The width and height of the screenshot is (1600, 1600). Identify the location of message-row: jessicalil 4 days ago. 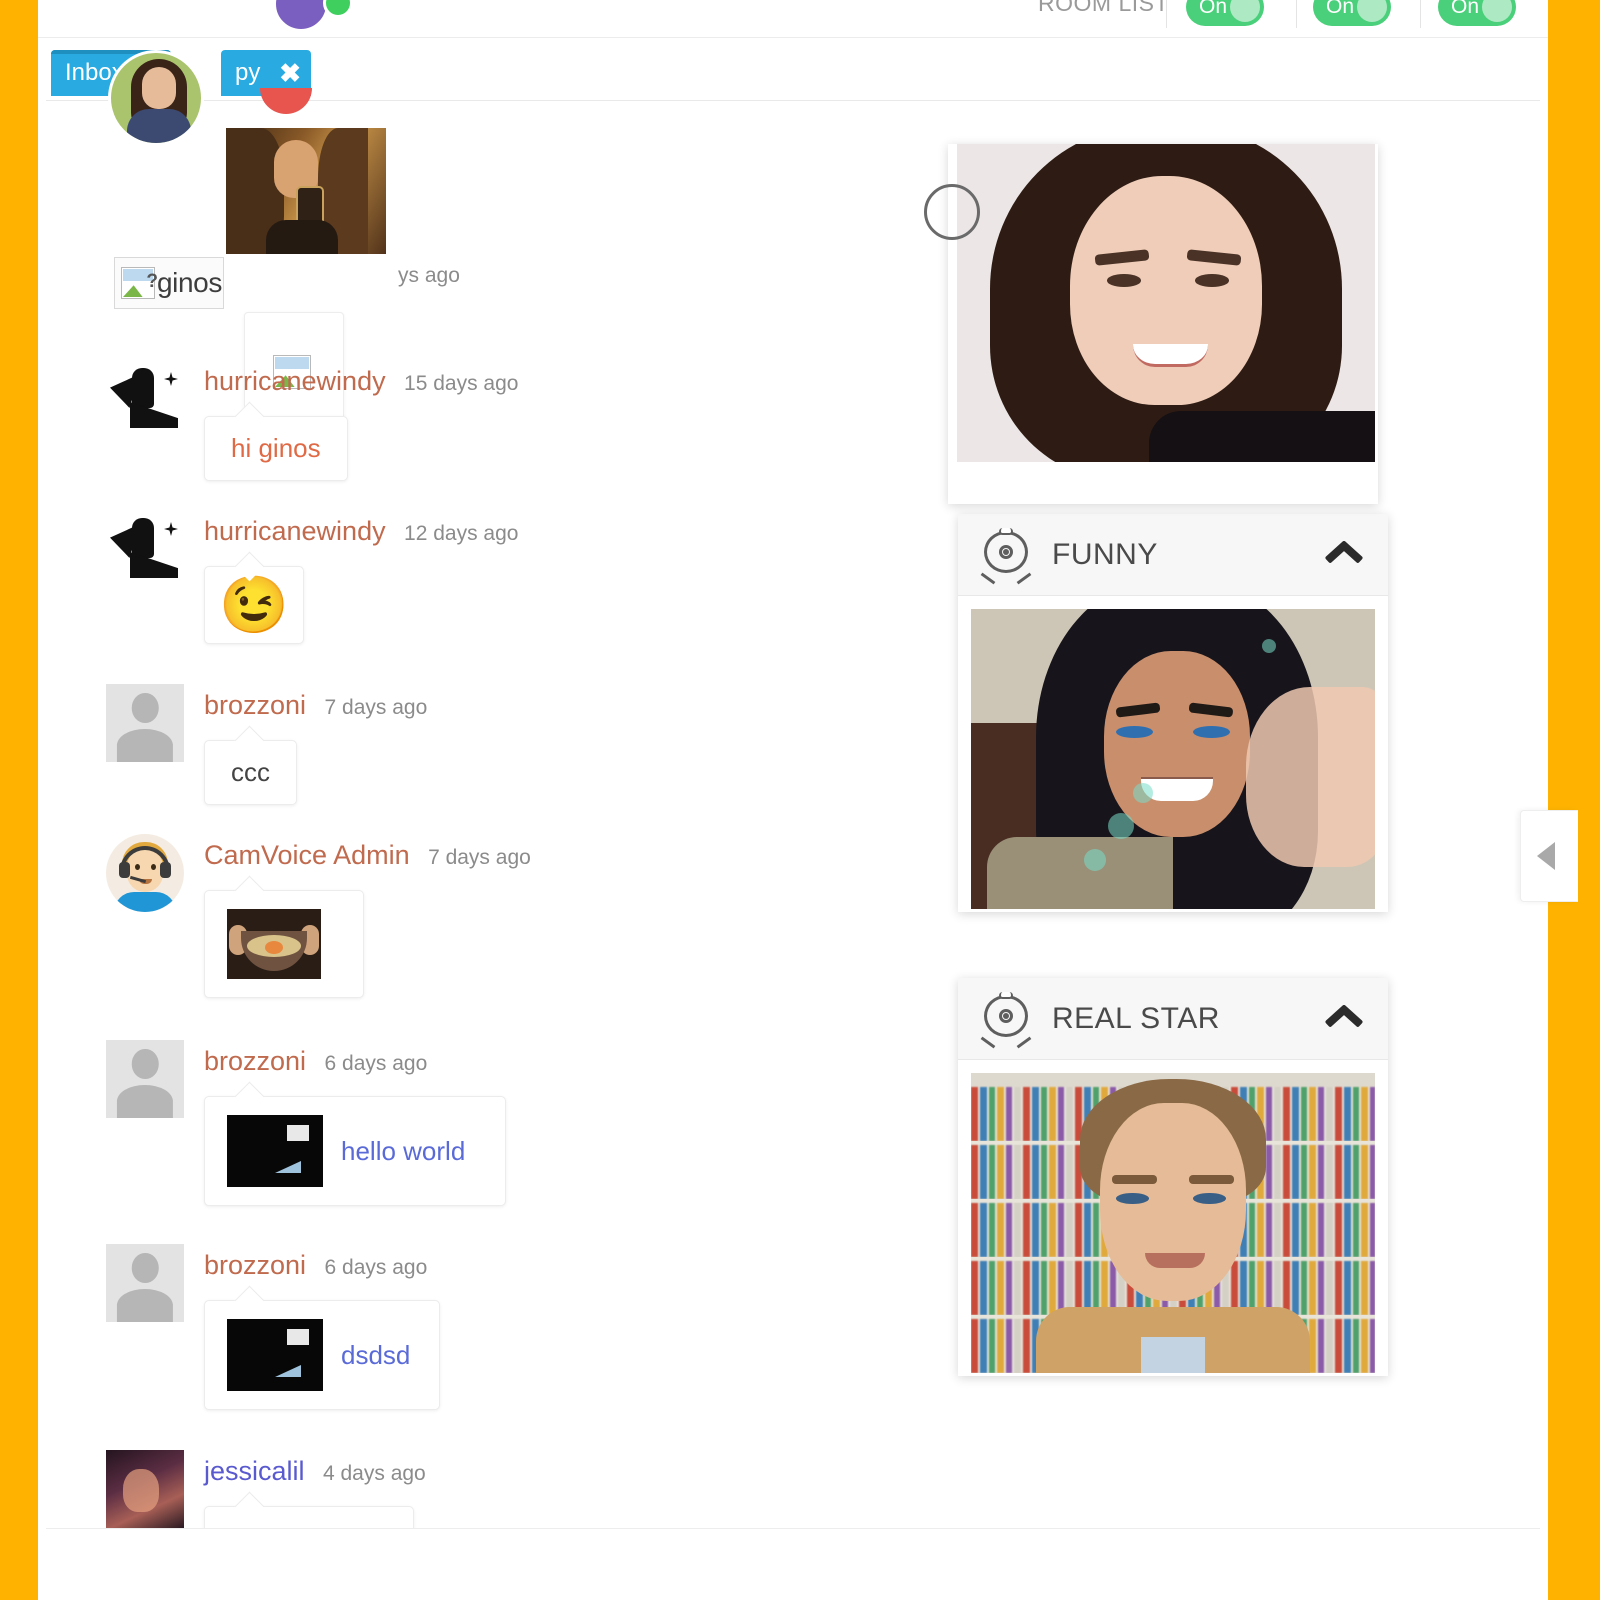
(471, 1489).